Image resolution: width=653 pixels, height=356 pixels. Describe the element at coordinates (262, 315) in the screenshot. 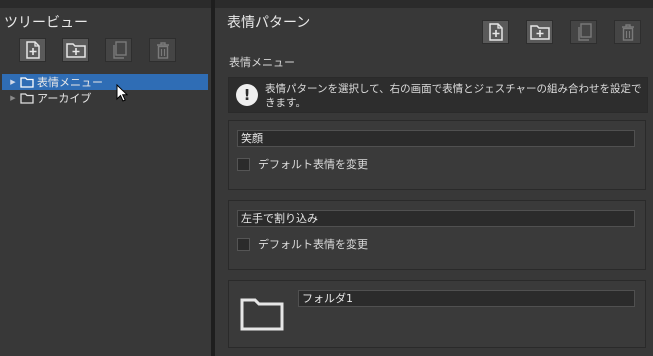

I see `large-folder-icon` at that location.